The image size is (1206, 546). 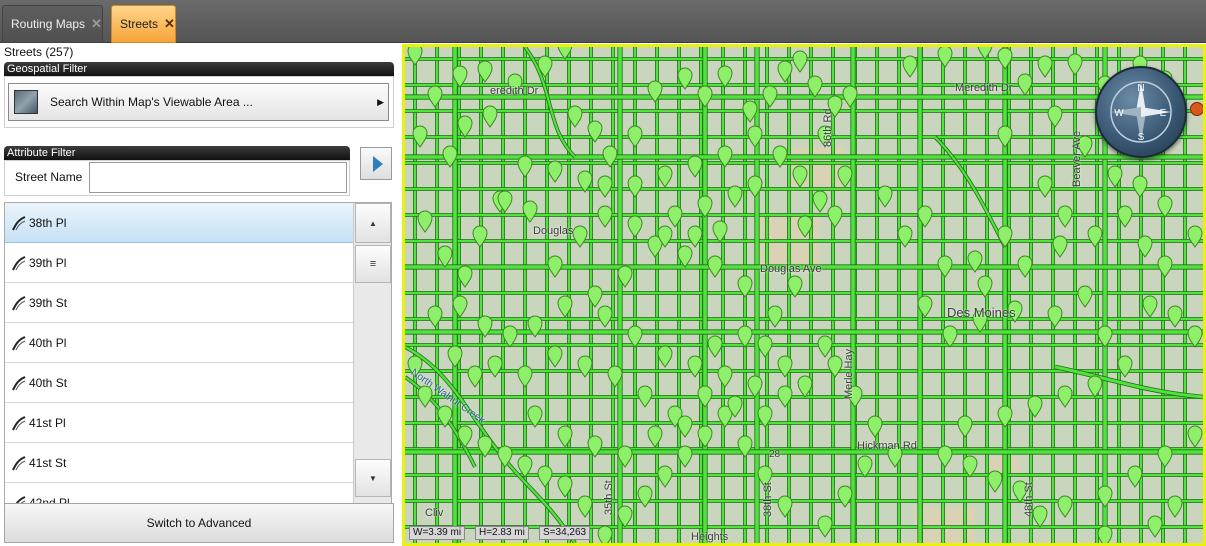 I want to click on list-item: 40th Pl, so click(x=179, y=343).